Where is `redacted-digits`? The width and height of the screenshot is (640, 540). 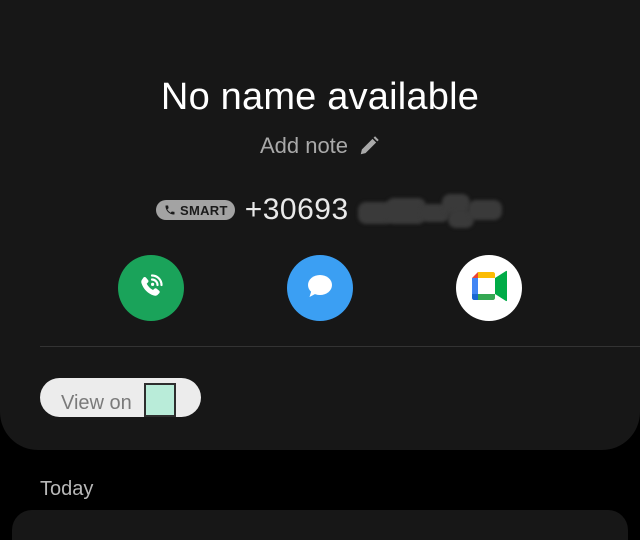 redacted-digits is located at coordinates (430, 212).